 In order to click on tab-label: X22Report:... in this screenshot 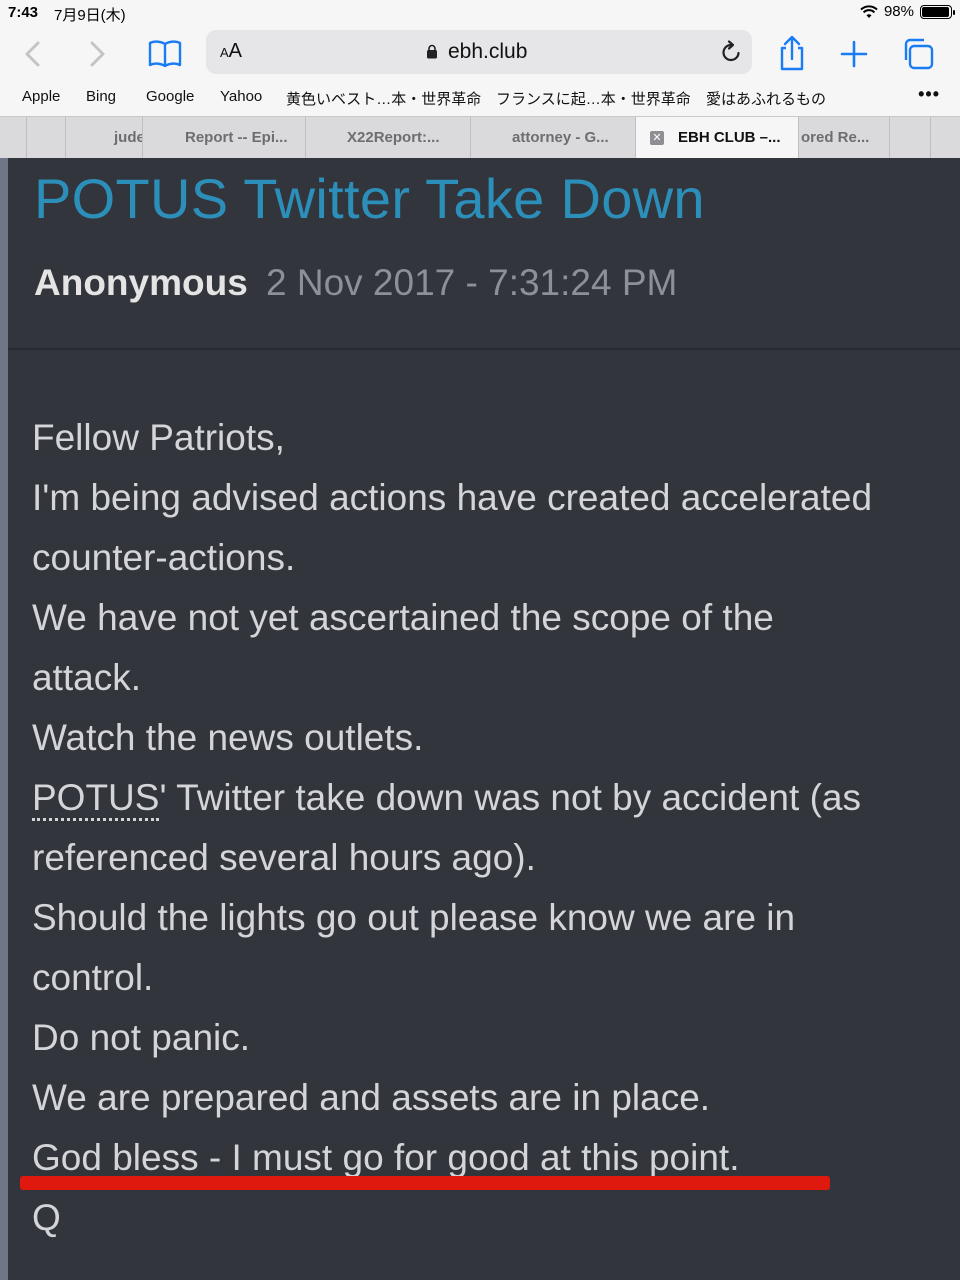, I will do `click(393, 137)`.